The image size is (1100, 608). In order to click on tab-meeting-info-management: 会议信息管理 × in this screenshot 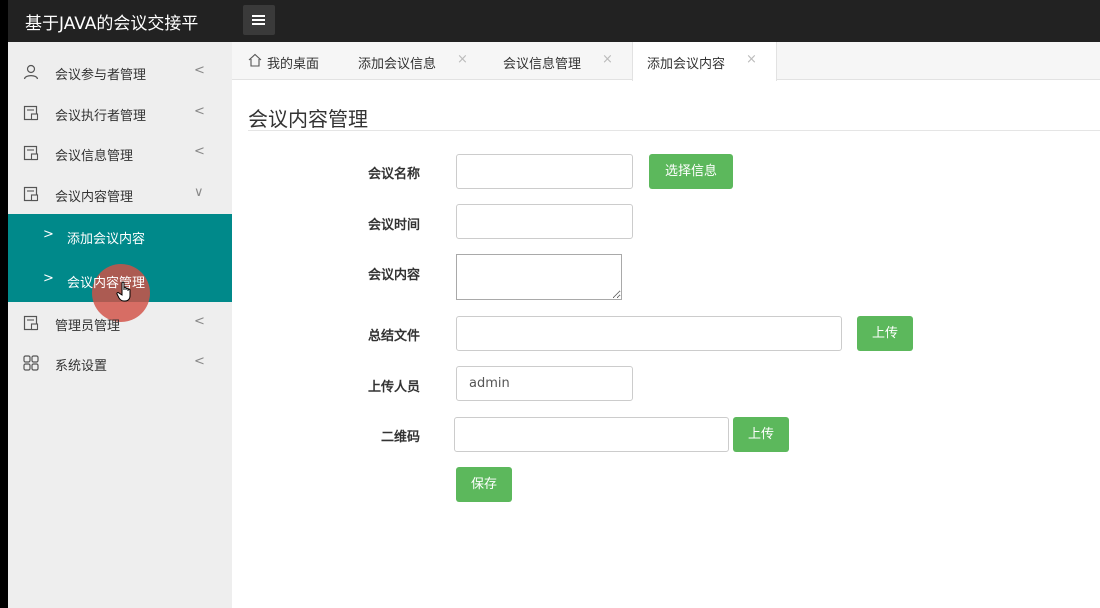, I will do `click(564, 61)`.